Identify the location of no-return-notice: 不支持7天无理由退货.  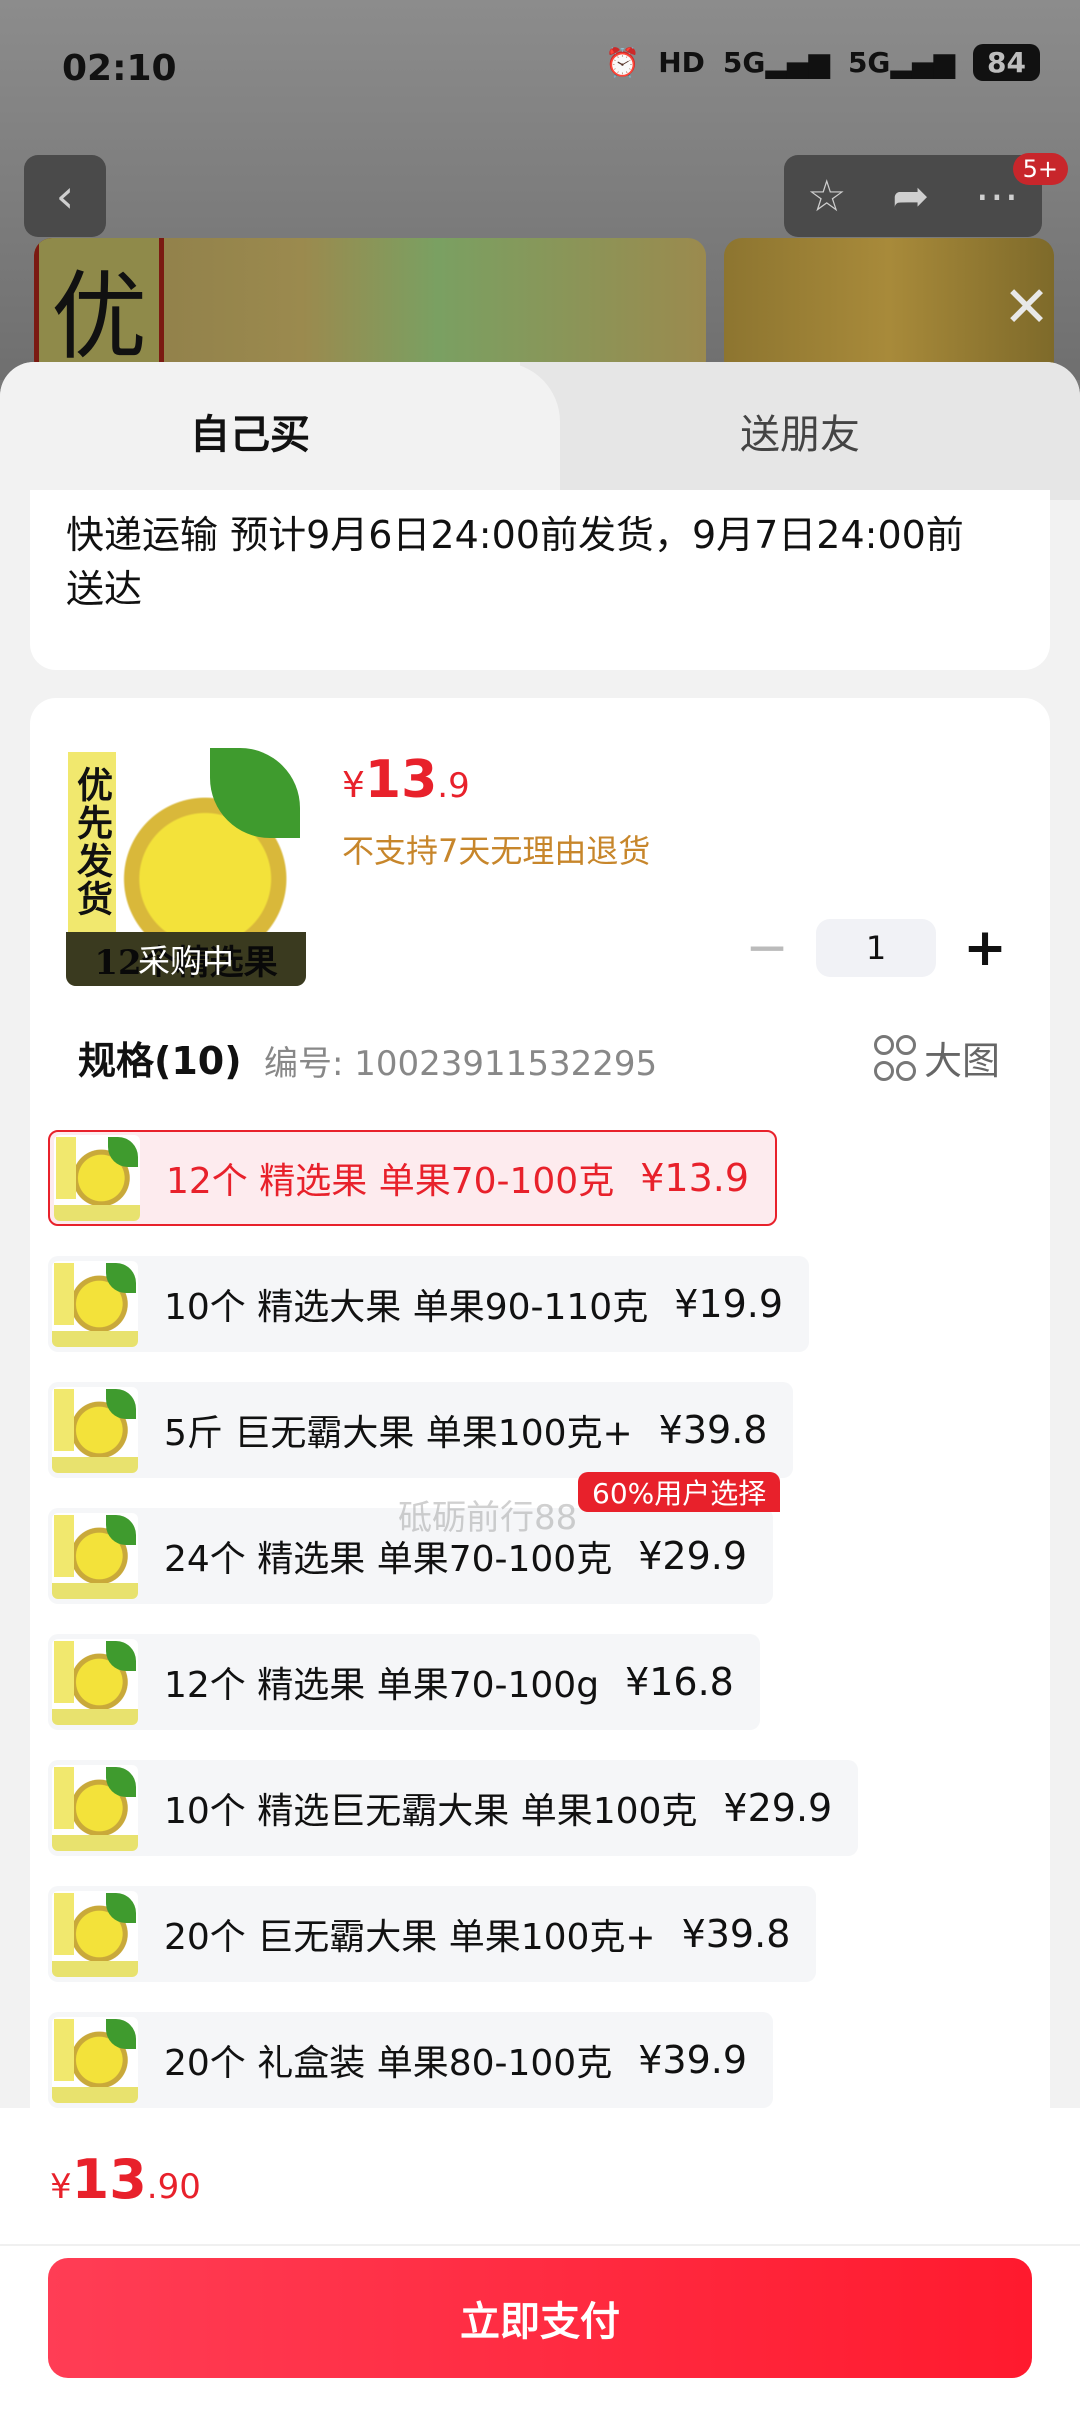
(496, 851).